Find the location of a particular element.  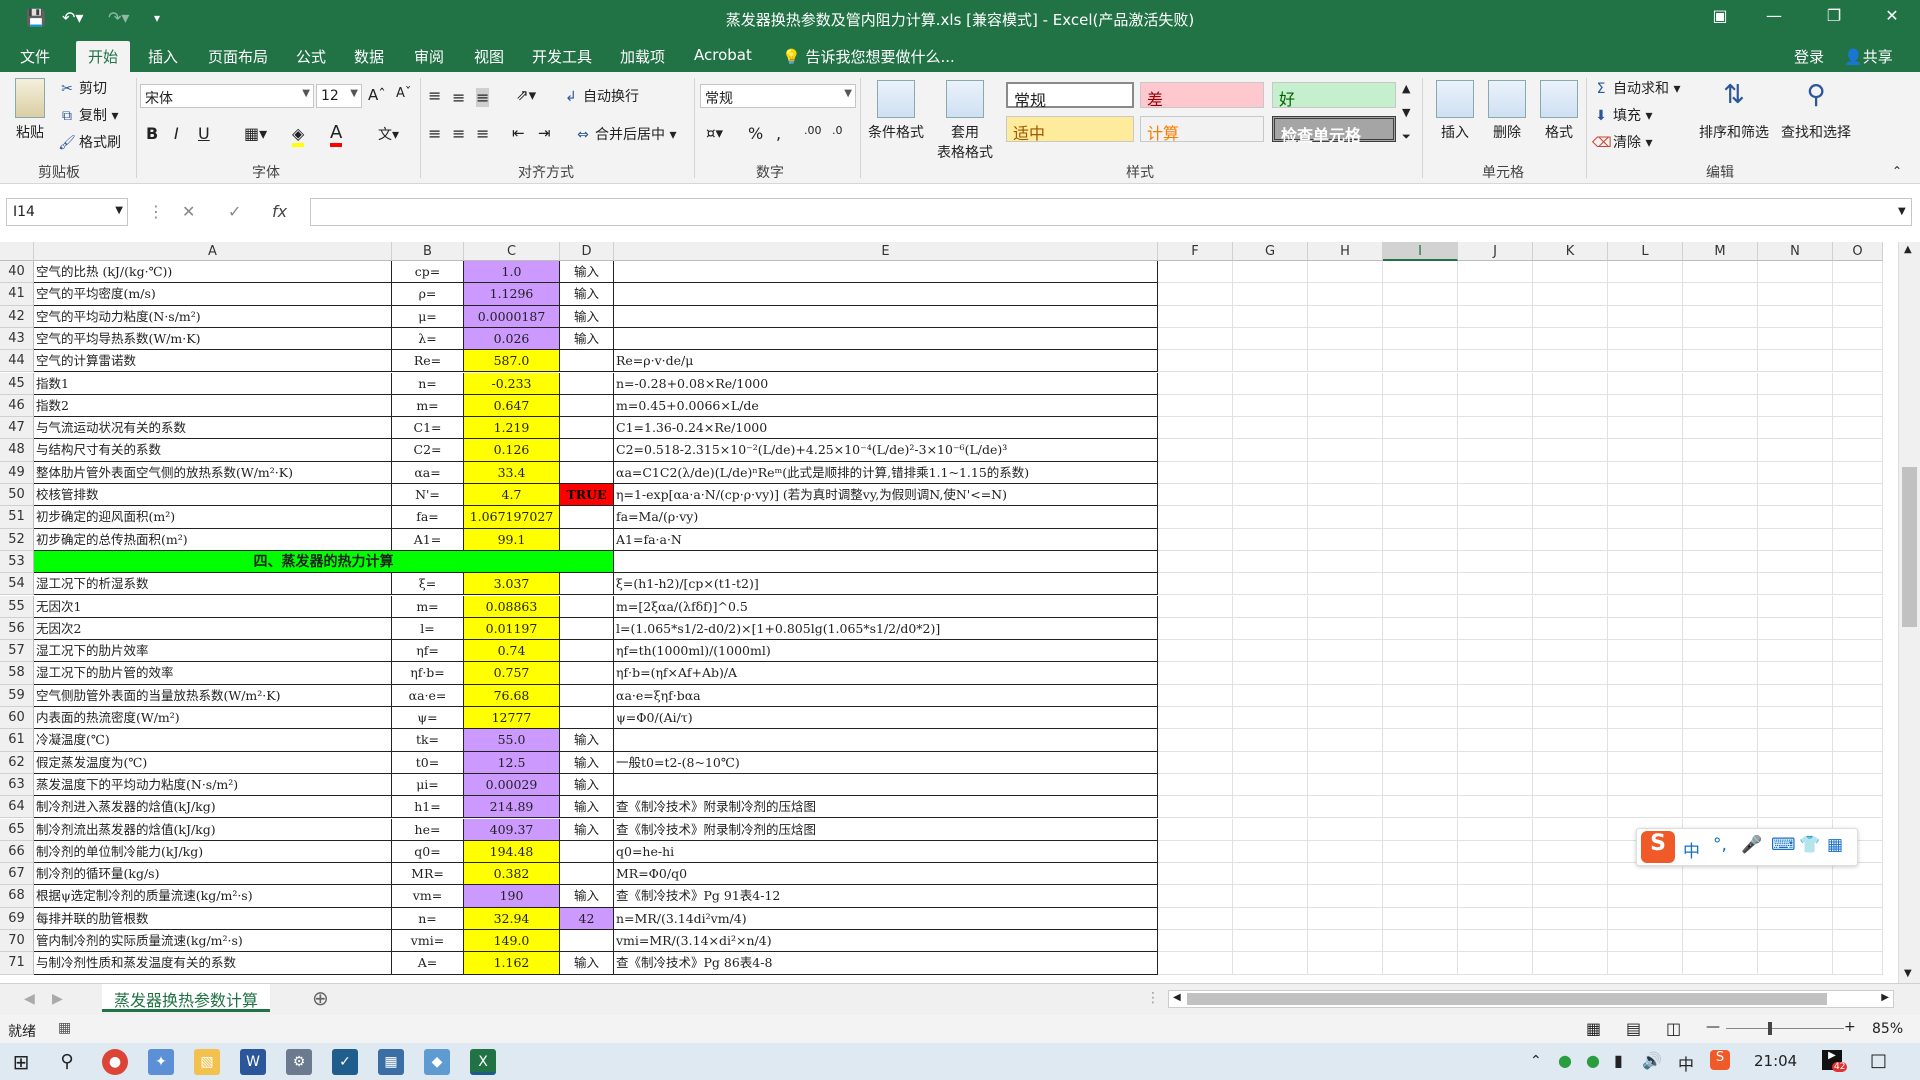

cell-e is located at coordinates (886, 785).